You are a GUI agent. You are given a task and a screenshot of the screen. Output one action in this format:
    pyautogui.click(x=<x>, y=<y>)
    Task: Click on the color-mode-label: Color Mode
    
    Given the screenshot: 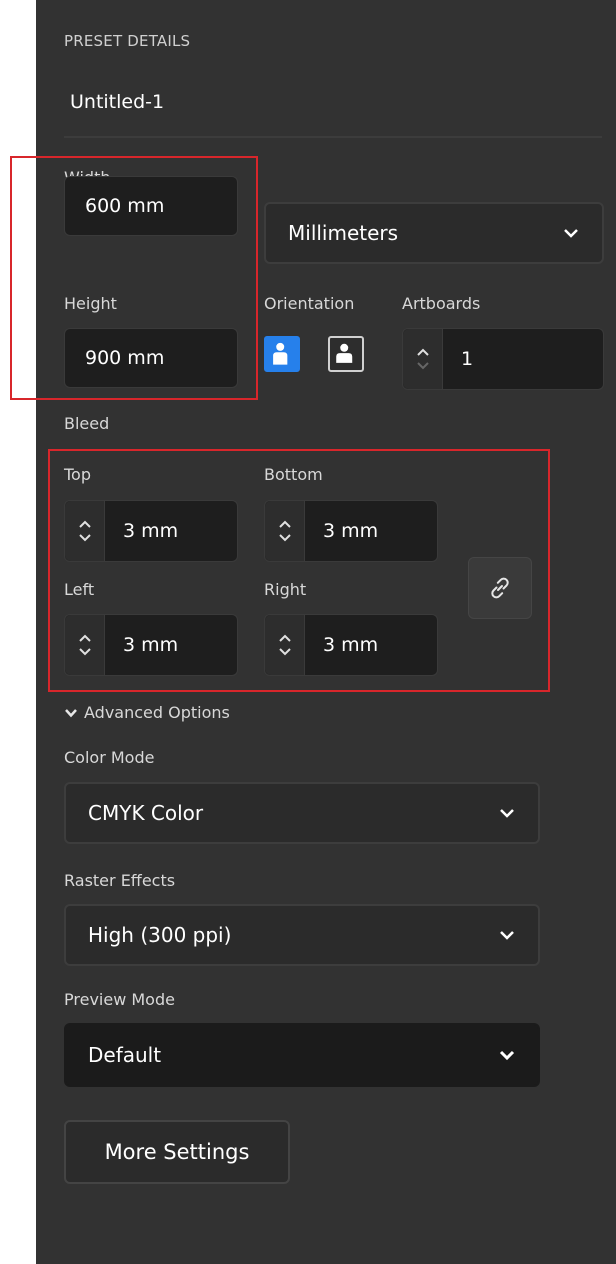 What is the action you would take?
    pyautogui.click(x=109, y=757)
    